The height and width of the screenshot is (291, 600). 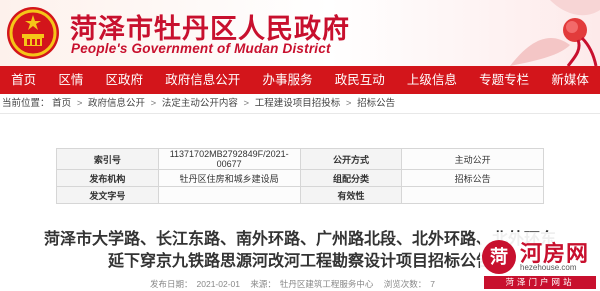 What do you see at coordinates (405, 284) in the screenshot?
I see `views-label: 浏览次数：` at bounding box center [405, 284].